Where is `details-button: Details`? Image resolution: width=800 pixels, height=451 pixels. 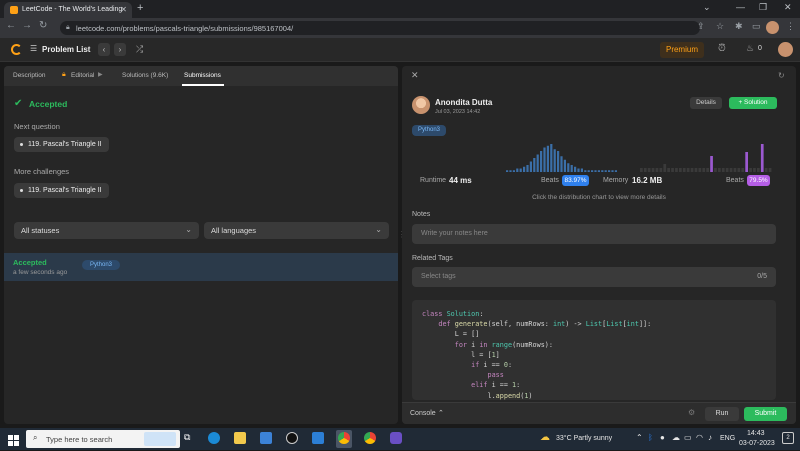 details-button: Details is located at coordinates (706, 103).